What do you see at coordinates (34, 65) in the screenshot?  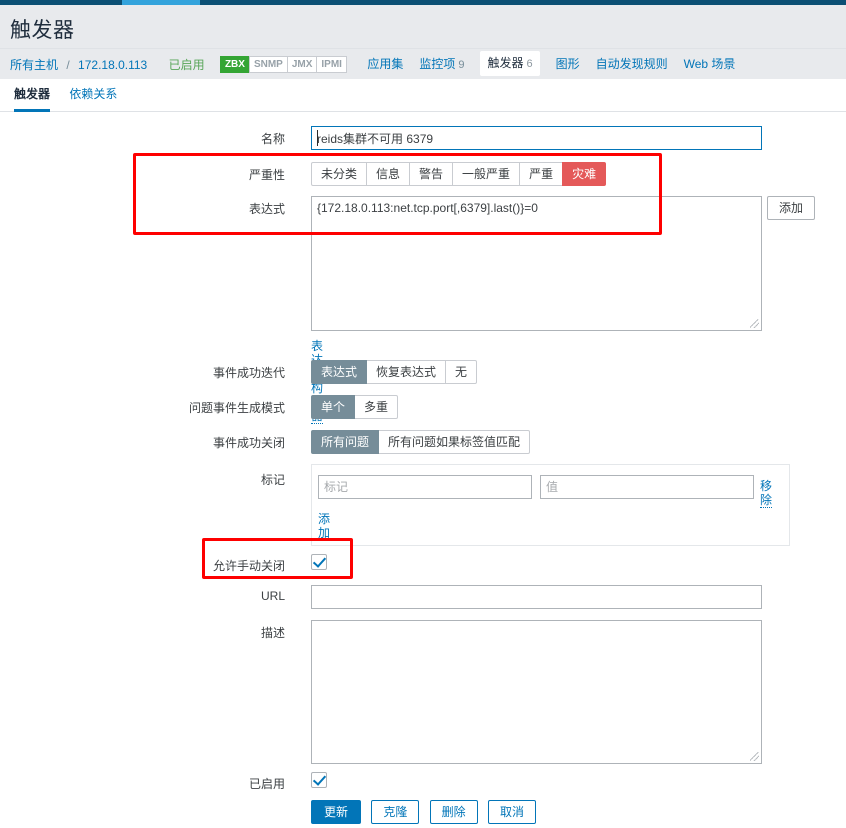 I see `breadcrumb-all-hosts: 所有主机` at bounding box center [34, 65].